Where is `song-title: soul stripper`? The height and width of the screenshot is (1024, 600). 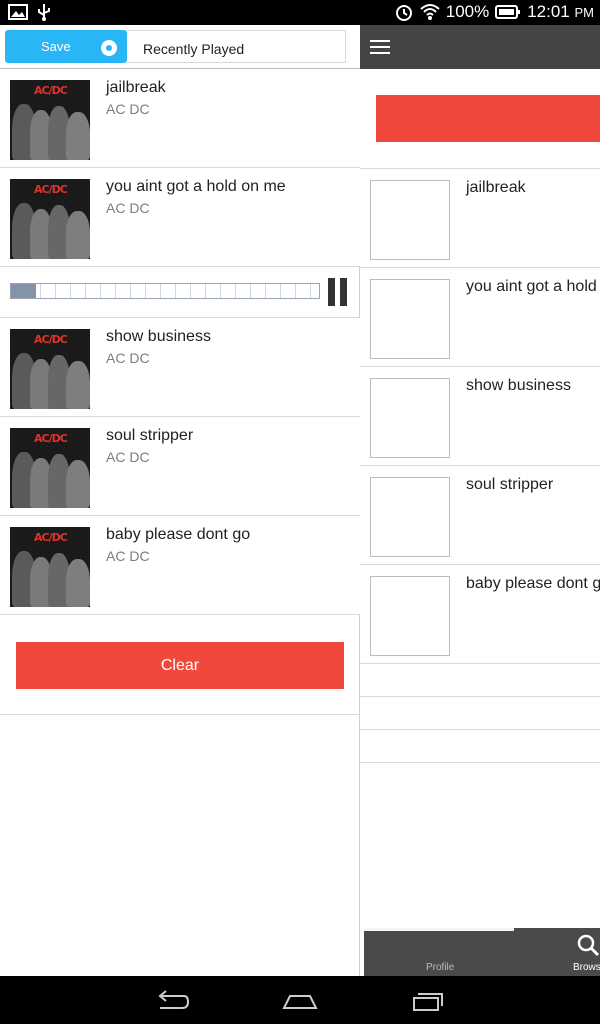
song-title: soul stripper is located at coordinates (150, 435).